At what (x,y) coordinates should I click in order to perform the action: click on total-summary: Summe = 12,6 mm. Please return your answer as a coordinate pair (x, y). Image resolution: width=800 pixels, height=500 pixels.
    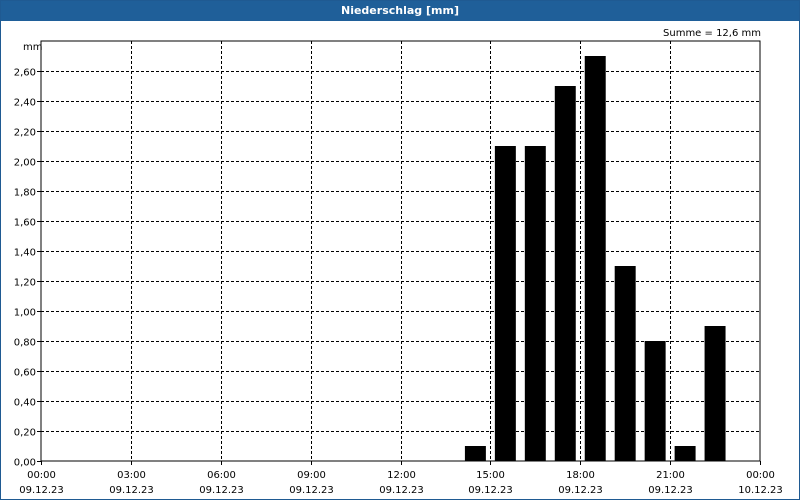
    Looking at the image, I should click on (712, 33).